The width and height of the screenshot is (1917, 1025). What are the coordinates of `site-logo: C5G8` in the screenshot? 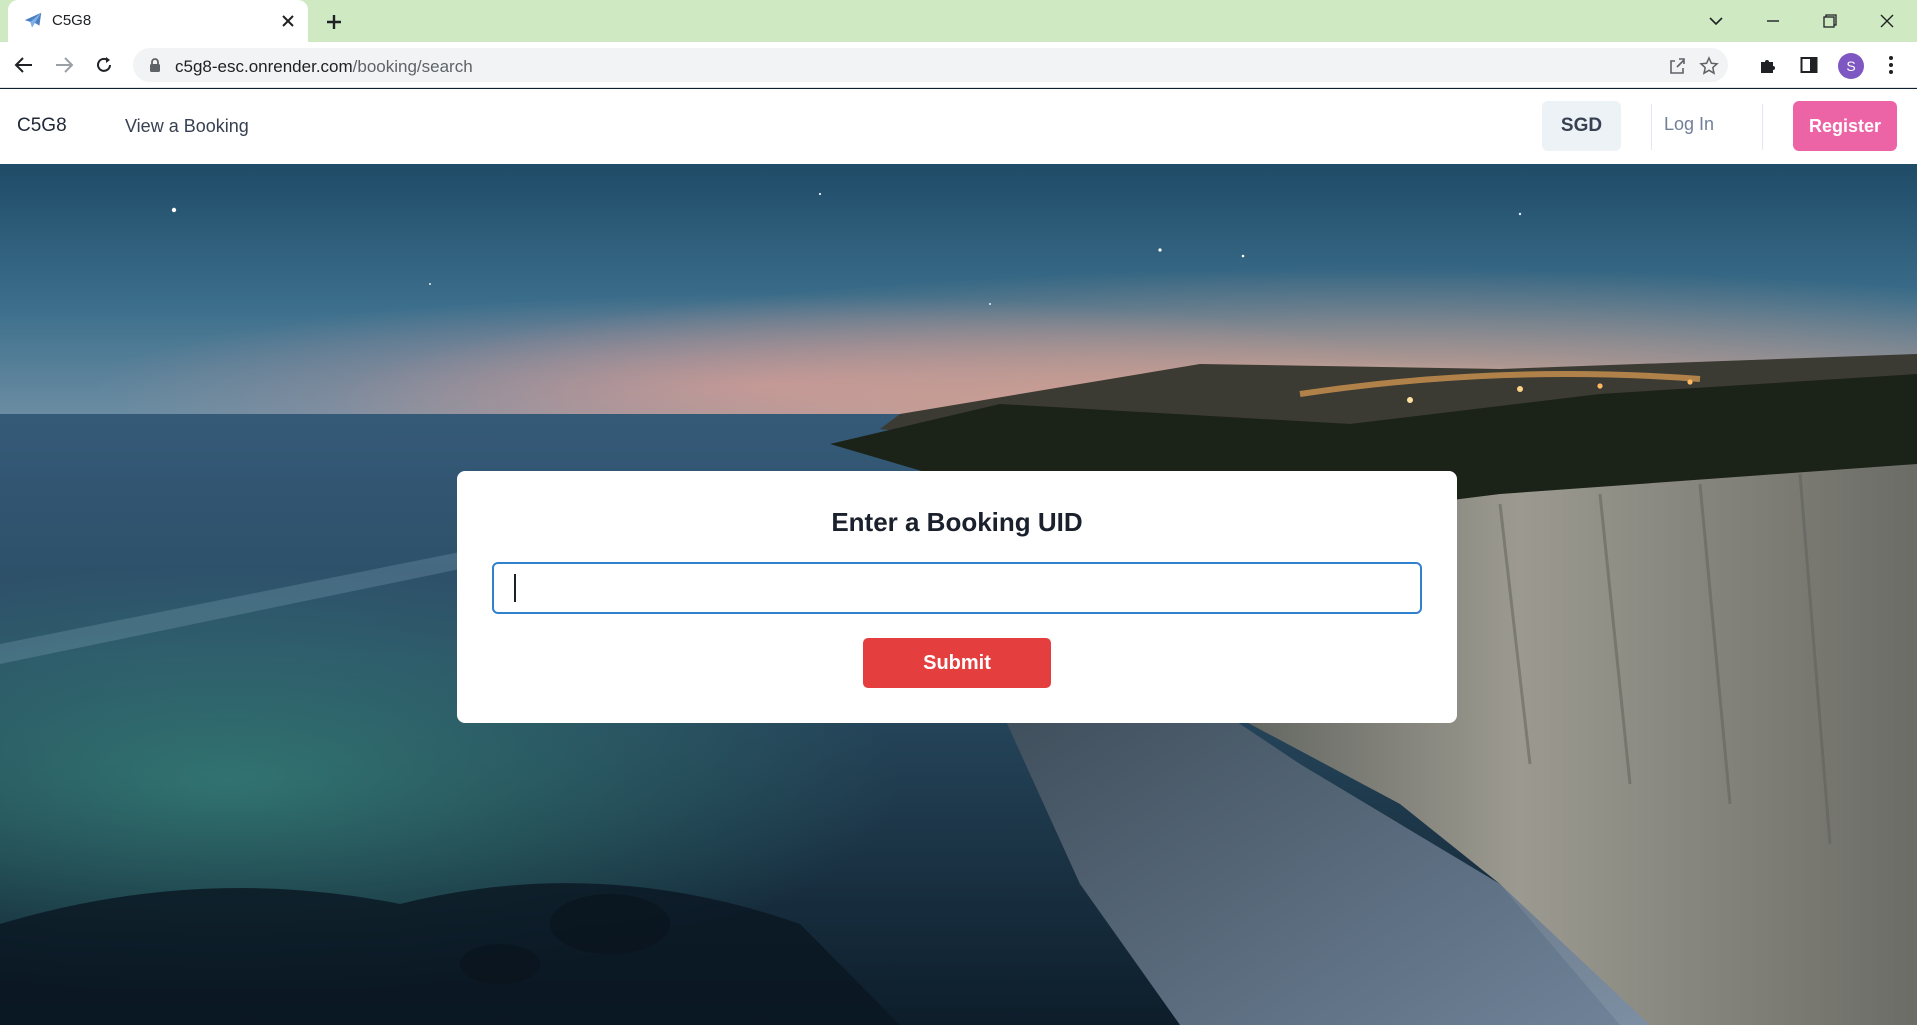 It's located at (42, 126).